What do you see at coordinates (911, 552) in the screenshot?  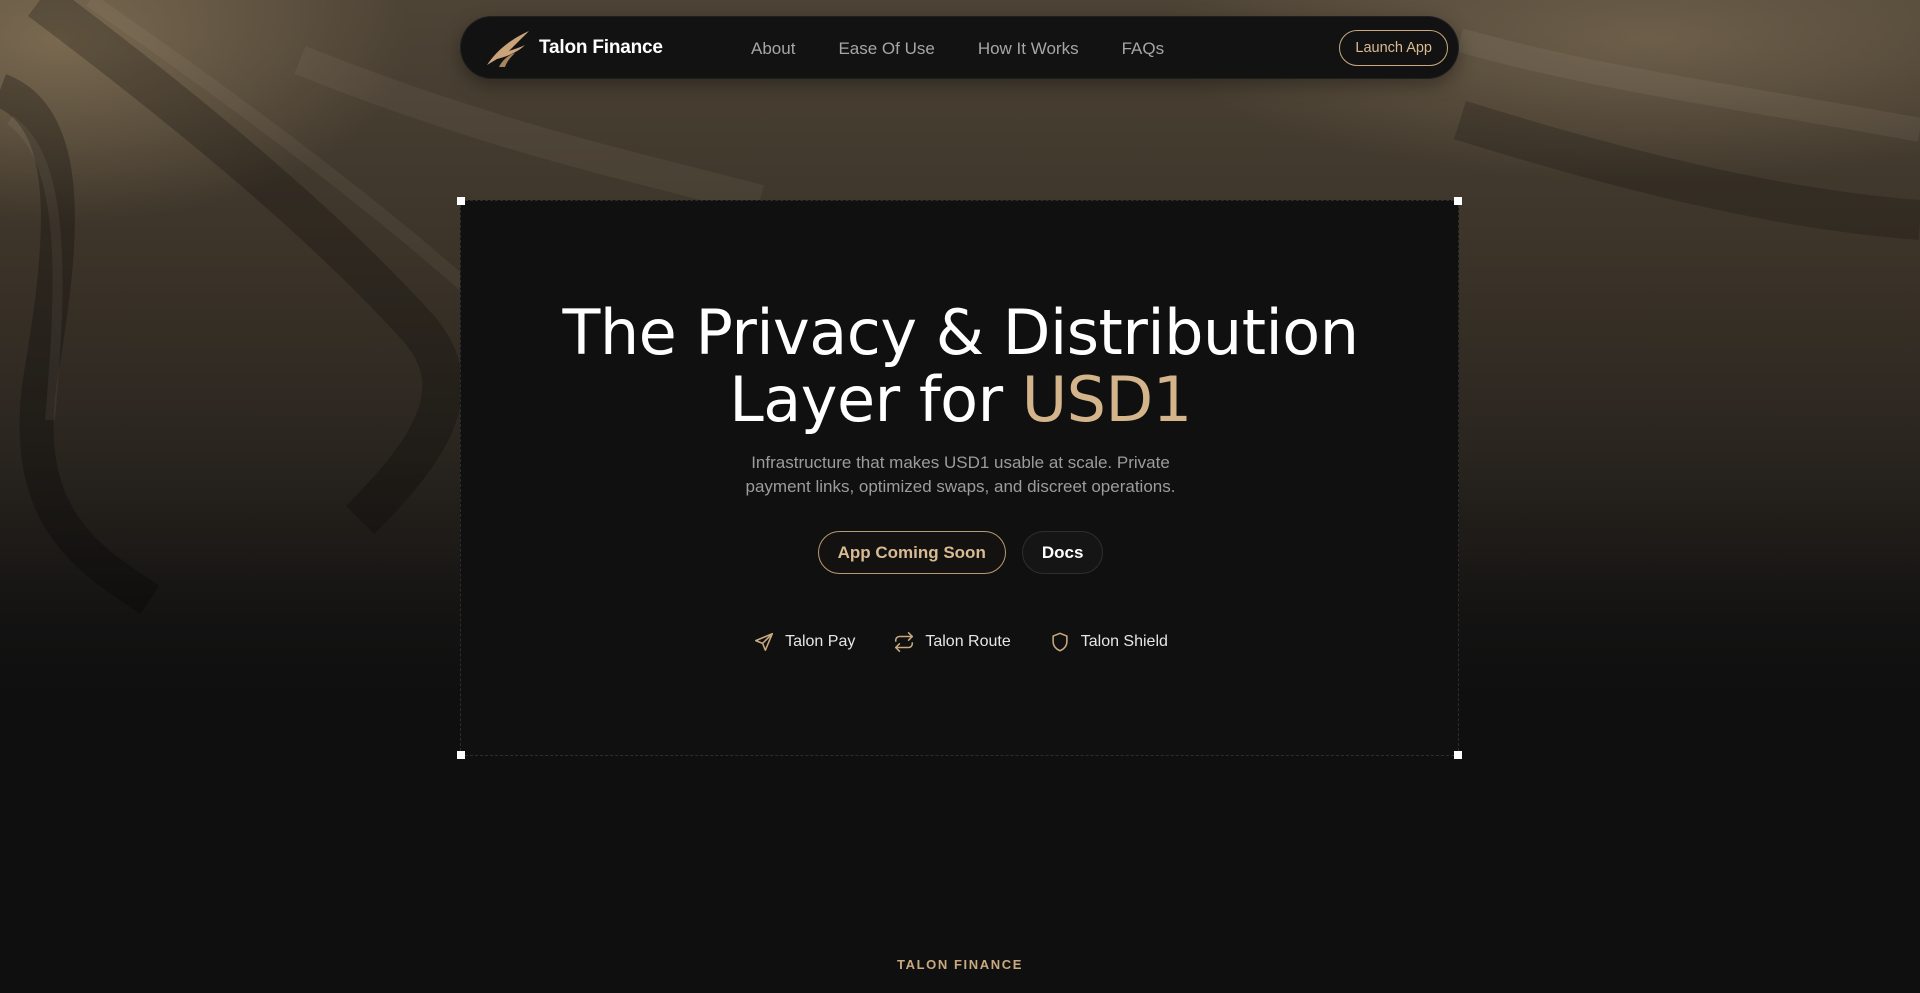 I see `app-coming-soon-button: App Coming Soon` at bounding box center [911, 552].